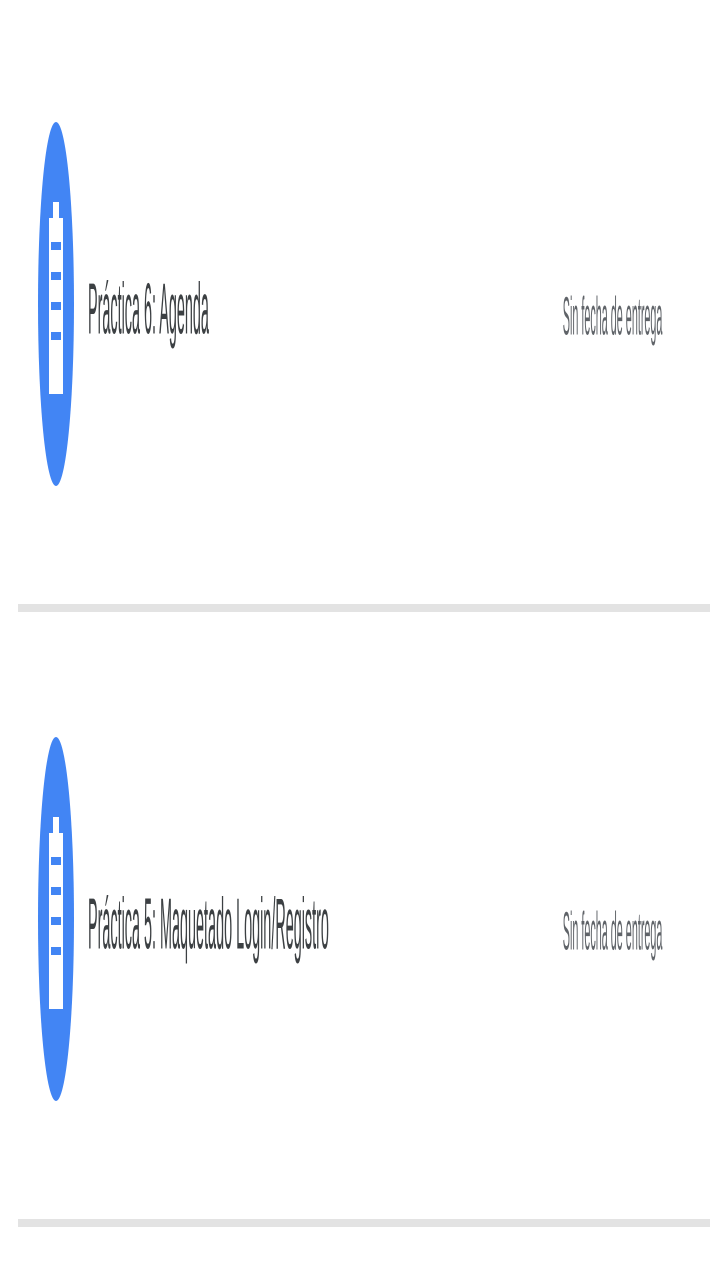 The image size is (720, 1280). I want to click on assignment-title: Práctica 6: Agenda, so click(148, 312).